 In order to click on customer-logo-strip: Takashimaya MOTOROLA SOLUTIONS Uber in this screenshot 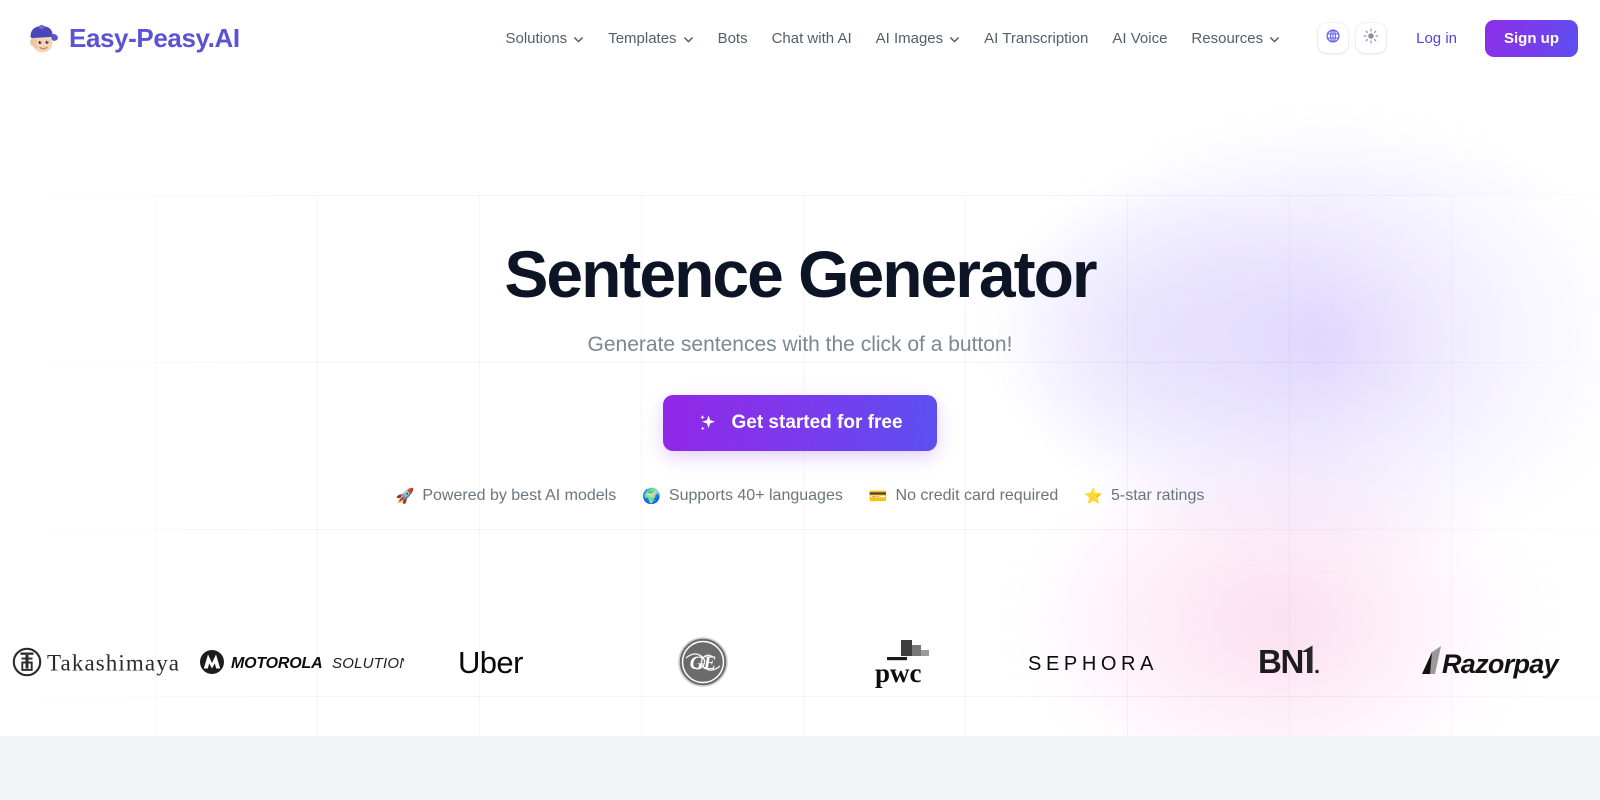, I will do `click(800, 662)`.